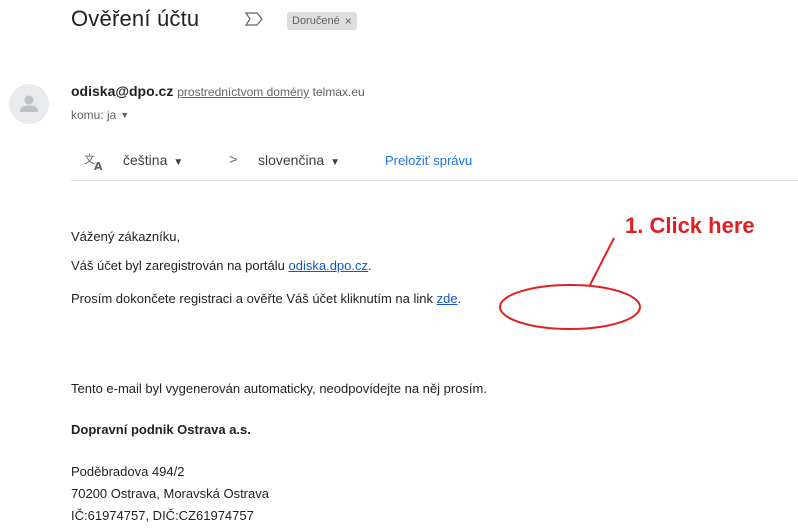 This screenshot has height=529, width=798. I want to click on translate-icon: 文 A, so click(93, 162).